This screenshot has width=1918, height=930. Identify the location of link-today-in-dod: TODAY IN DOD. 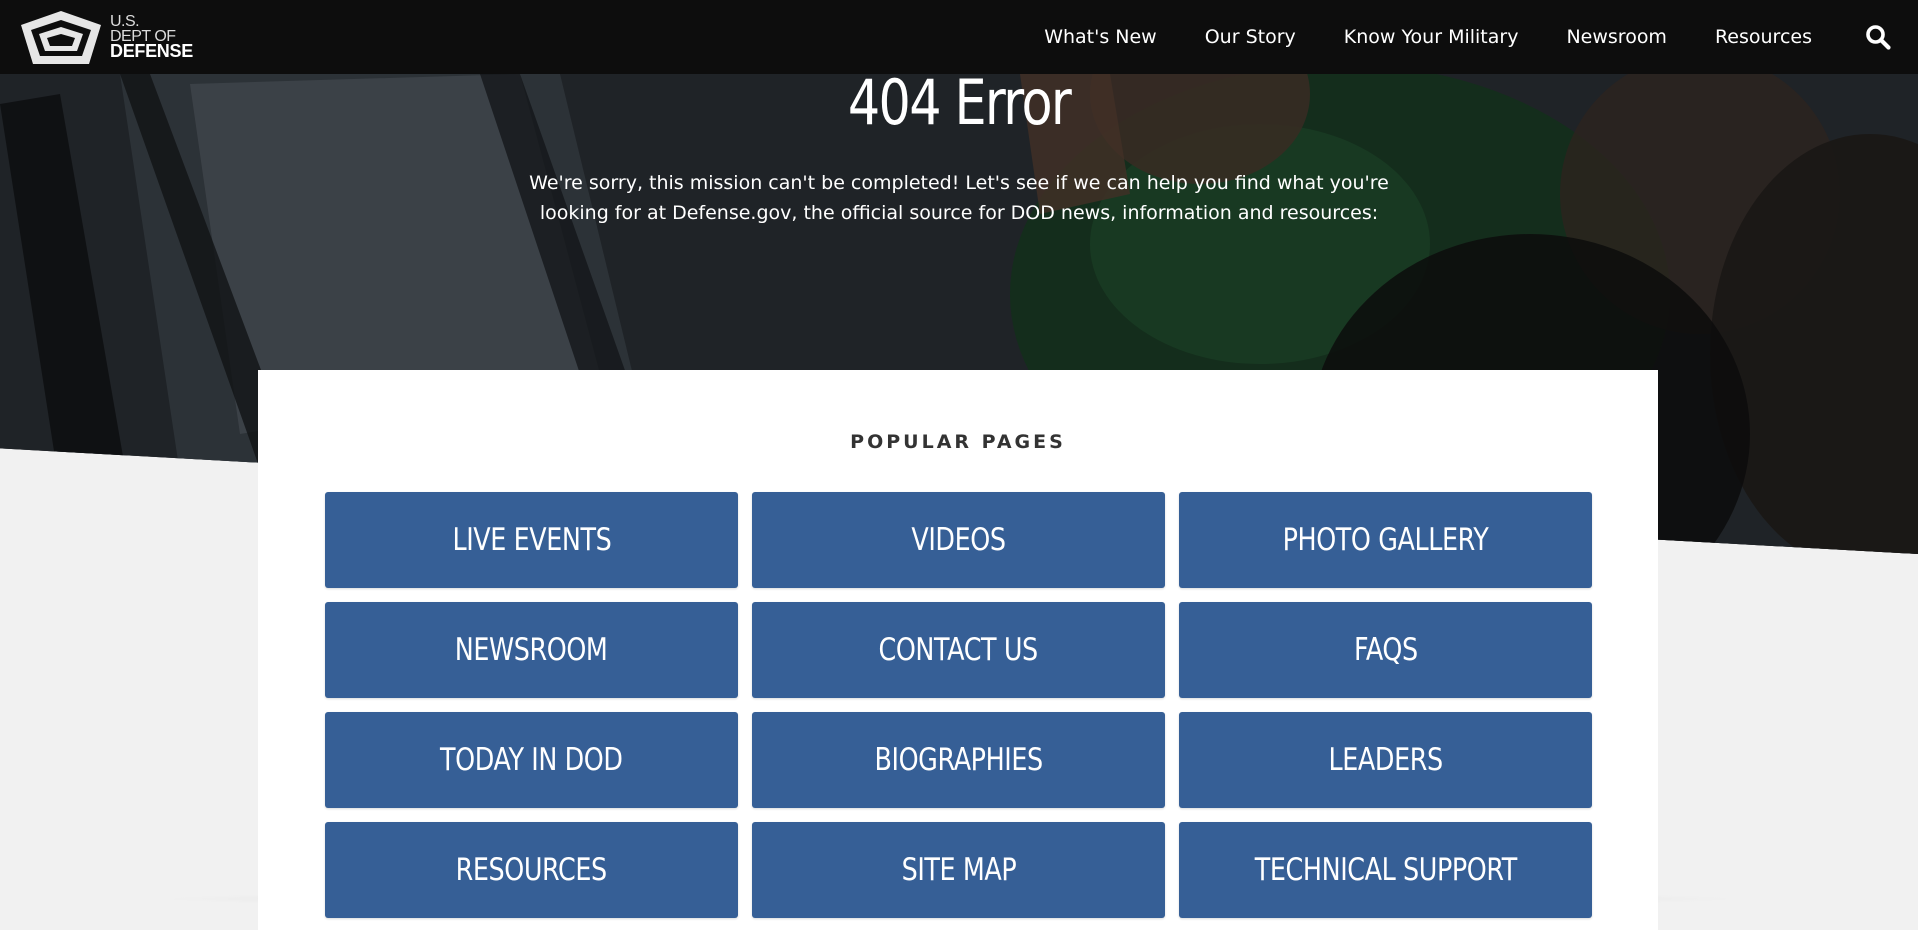
(531, 760).